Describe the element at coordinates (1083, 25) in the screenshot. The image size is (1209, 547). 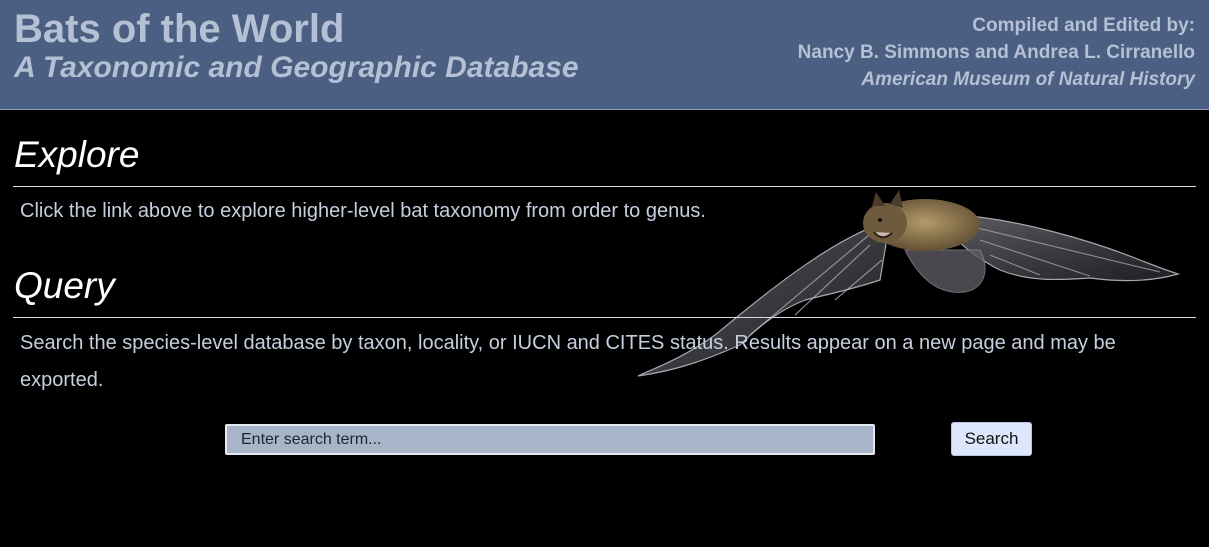
I see `credits-label: Compiled and Edited by:` at that location.